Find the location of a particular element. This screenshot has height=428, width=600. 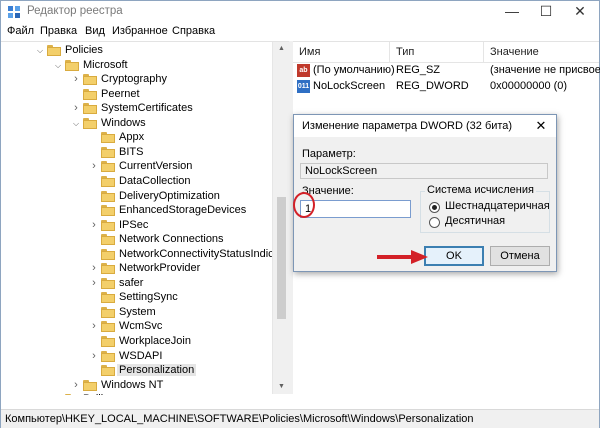

tree-node: › NetworkProvider is located at coordinates (145, 268).